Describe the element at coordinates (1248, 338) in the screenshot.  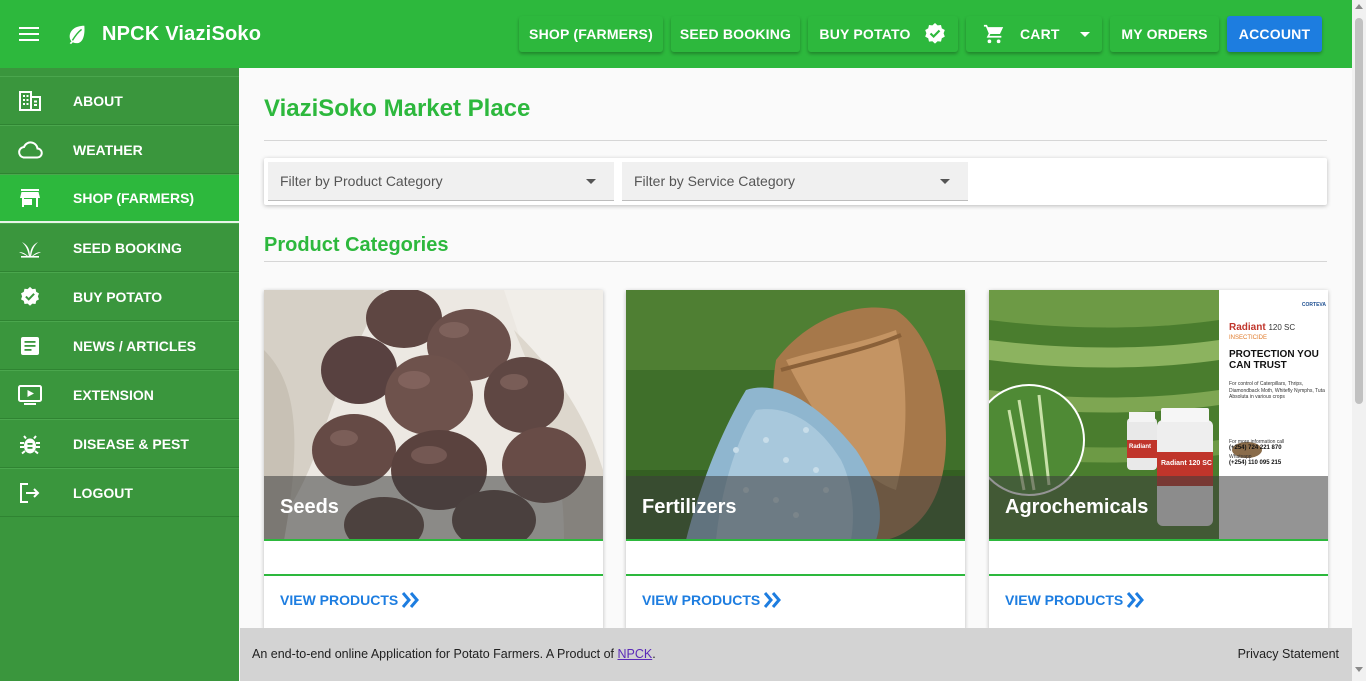
I see `ad-product-type: INSECTICIDE` at that location.